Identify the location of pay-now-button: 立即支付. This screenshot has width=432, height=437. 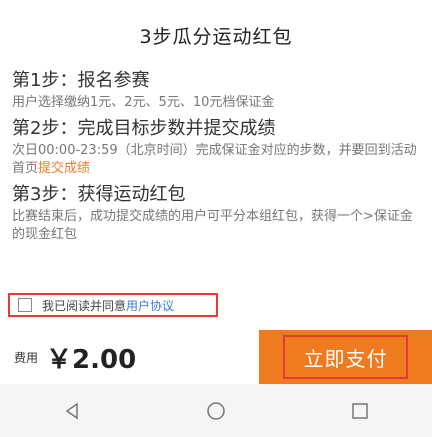
(345, 357).